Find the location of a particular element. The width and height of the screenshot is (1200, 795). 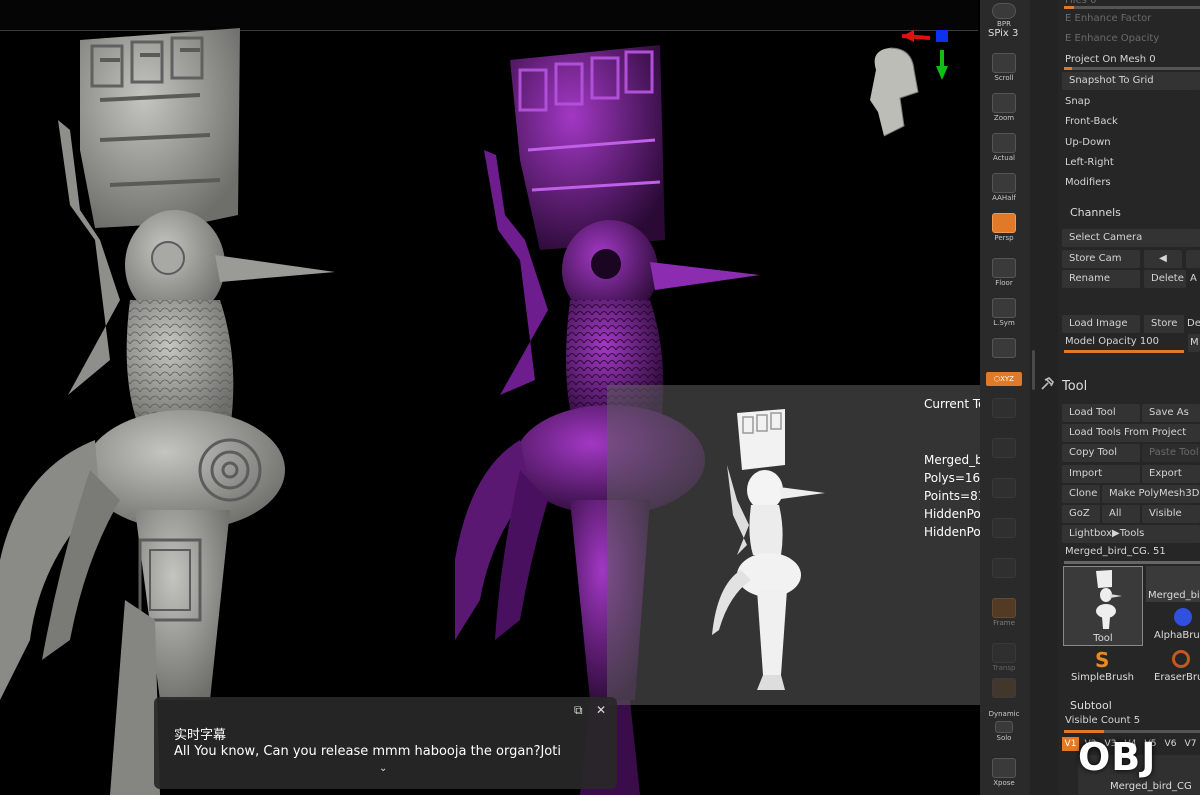

scroll-button: Scroll is located at coordinates (1004, 67).